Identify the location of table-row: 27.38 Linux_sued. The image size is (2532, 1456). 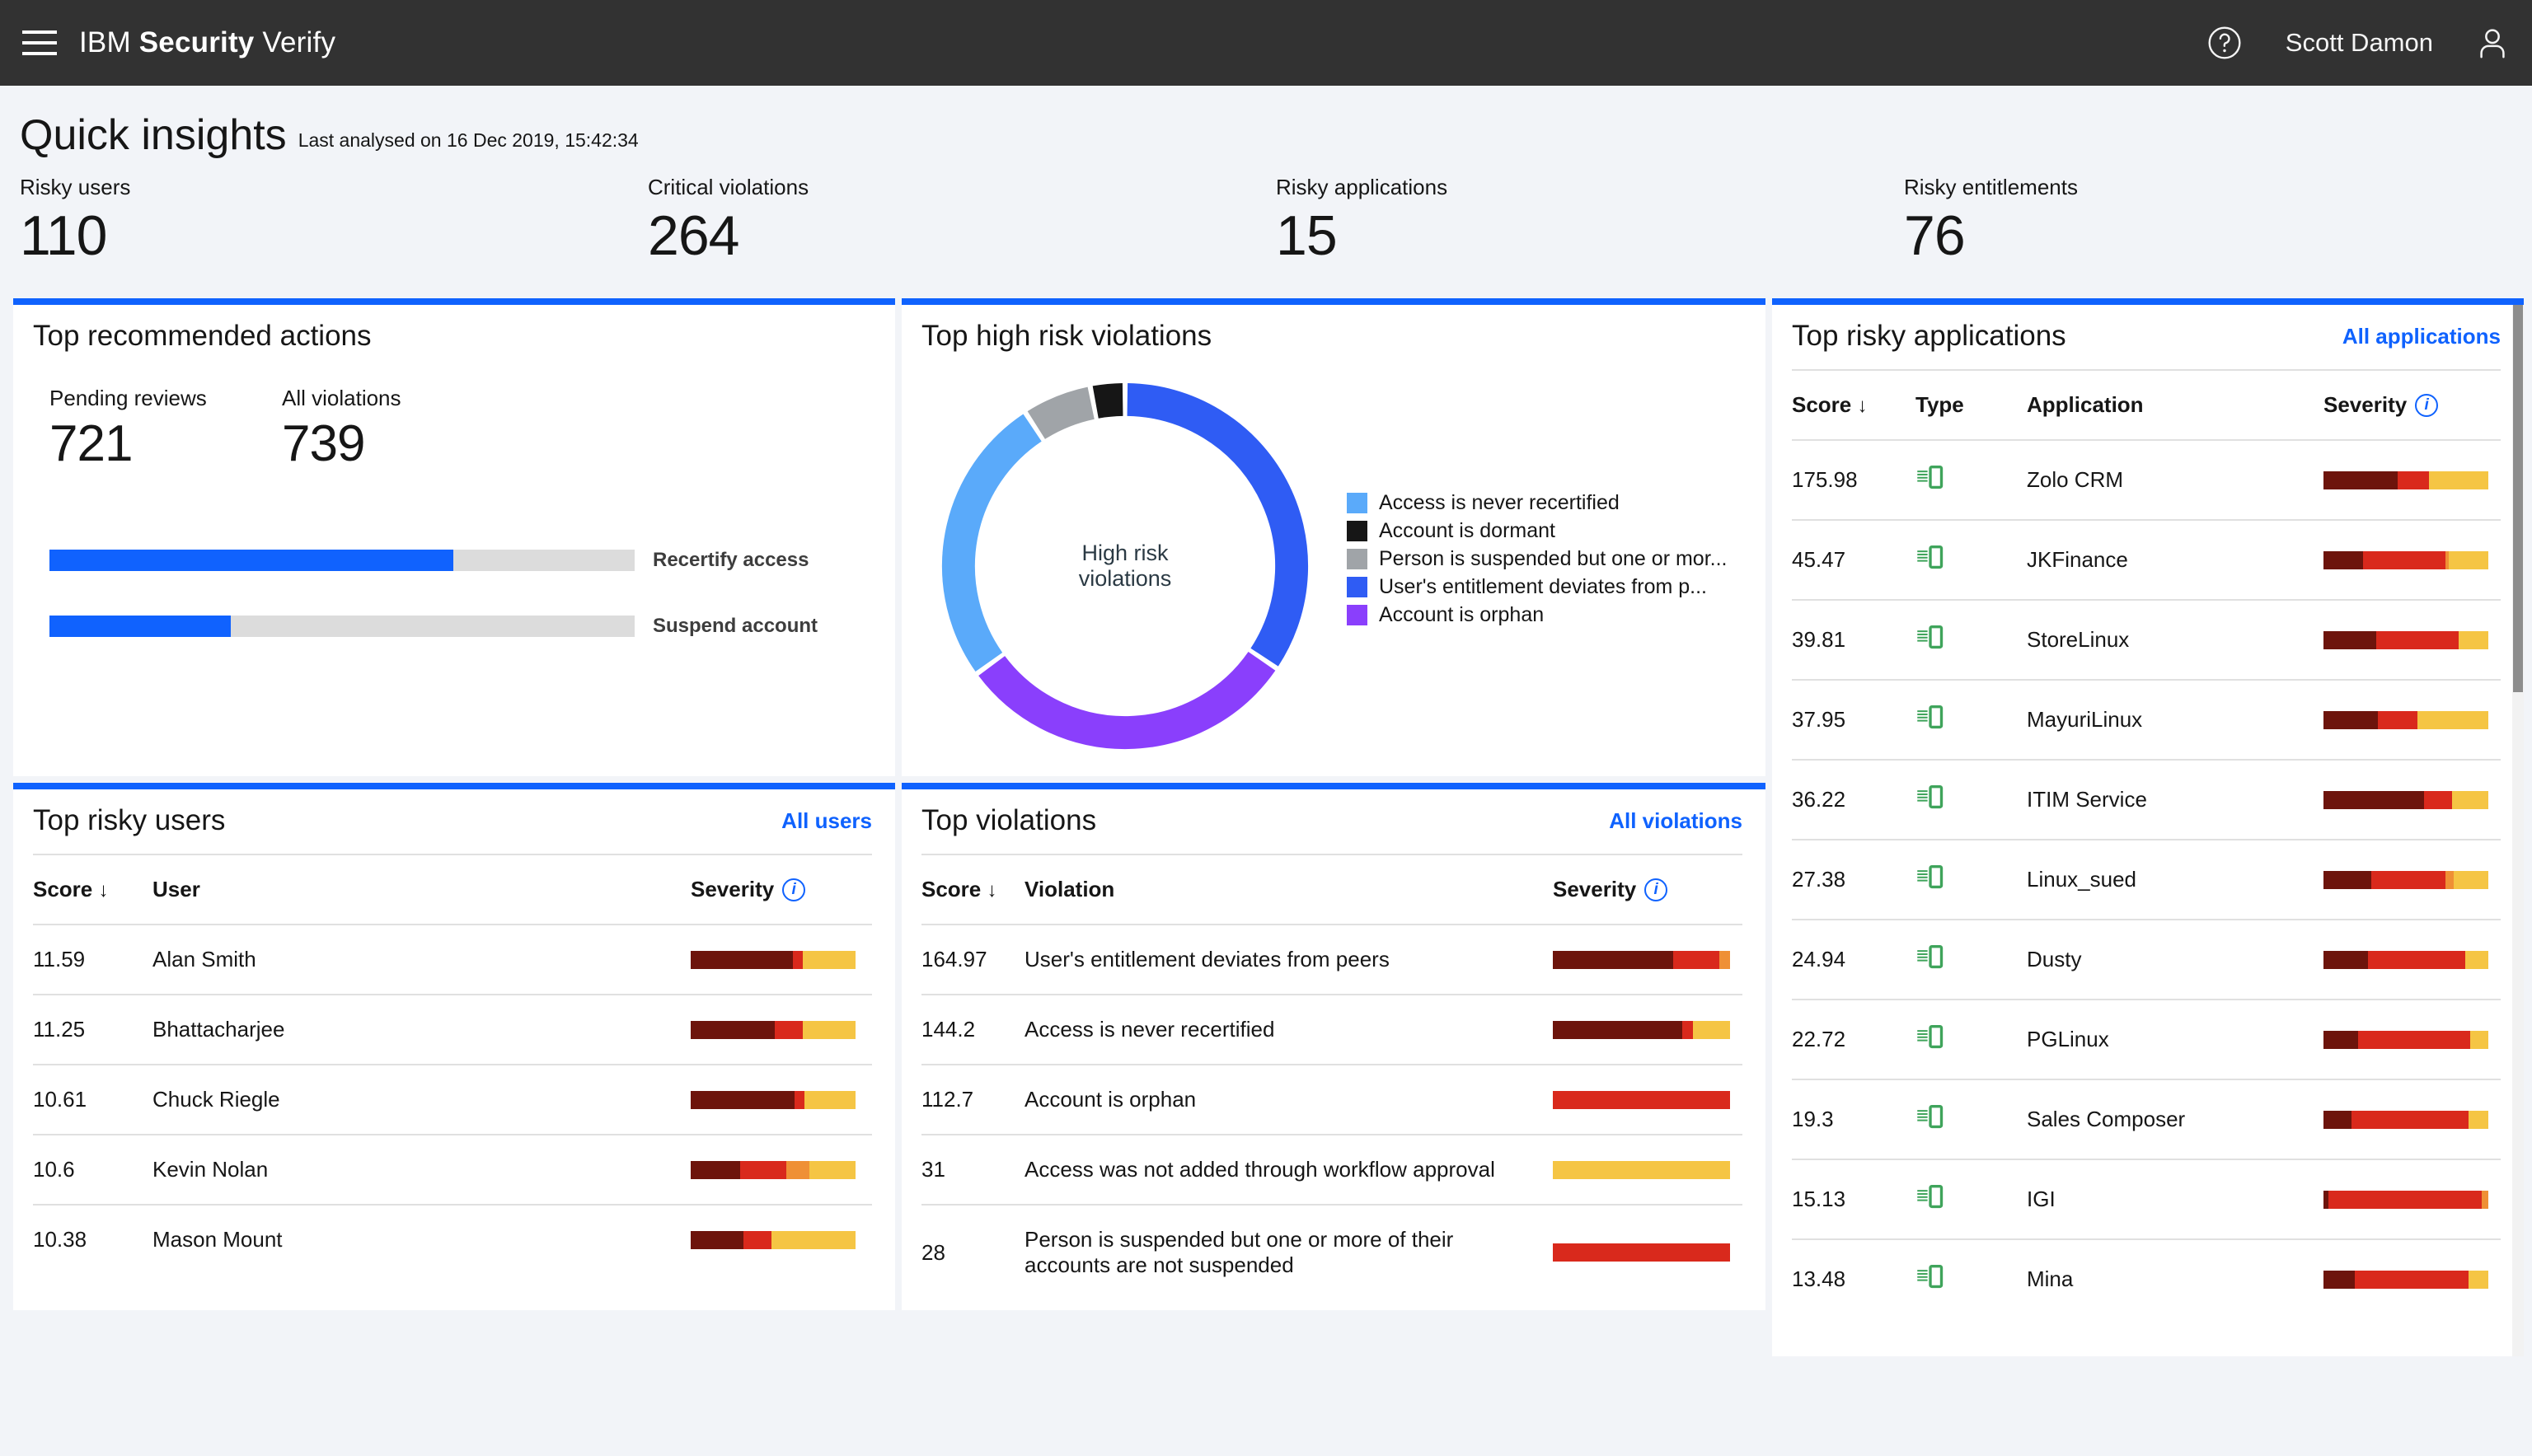
(2147, 879).